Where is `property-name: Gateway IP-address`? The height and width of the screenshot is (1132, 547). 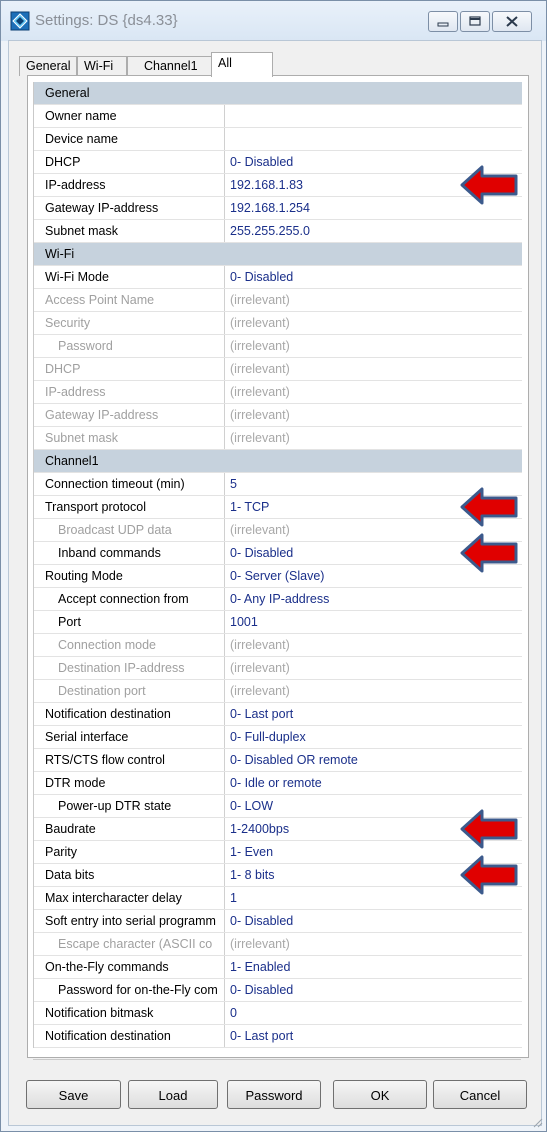
property-name: Gateway IP-address is located at coordinates (129, 208).